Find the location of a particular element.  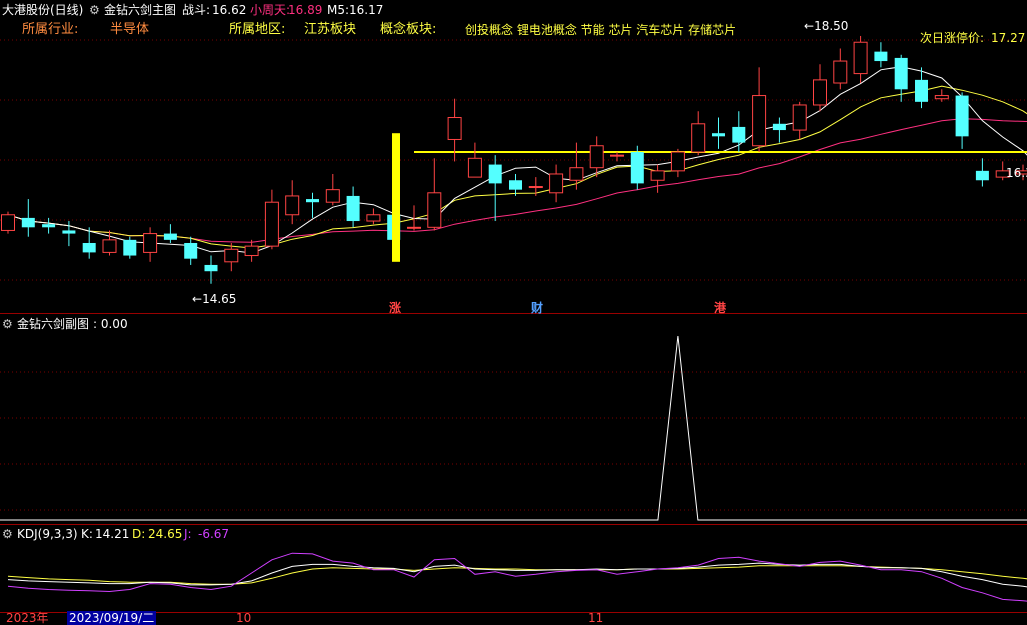

date-month-11: 11 is located at coordinates (595, 618).